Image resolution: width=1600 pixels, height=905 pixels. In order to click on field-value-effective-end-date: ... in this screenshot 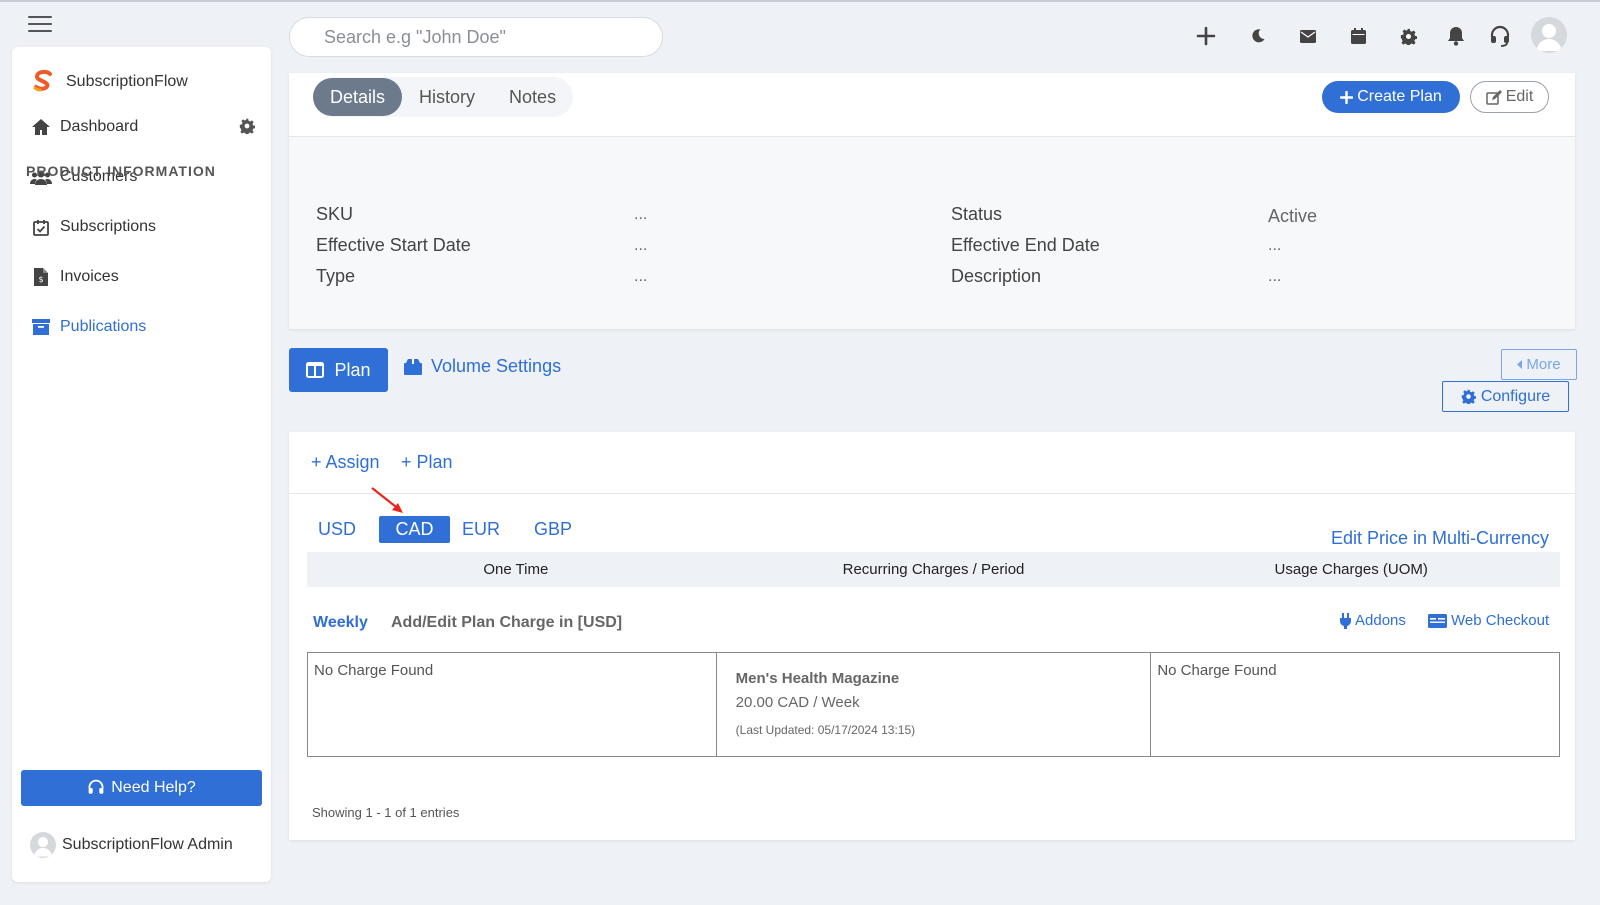, I will do `click(1275, 245)`.